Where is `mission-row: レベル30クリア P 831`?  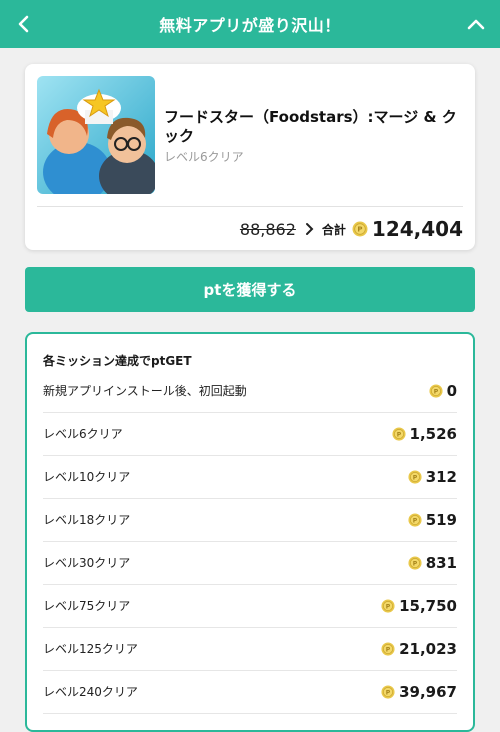
mission-row: レベル30クリア P 831 is located at coordinates (250, 563).